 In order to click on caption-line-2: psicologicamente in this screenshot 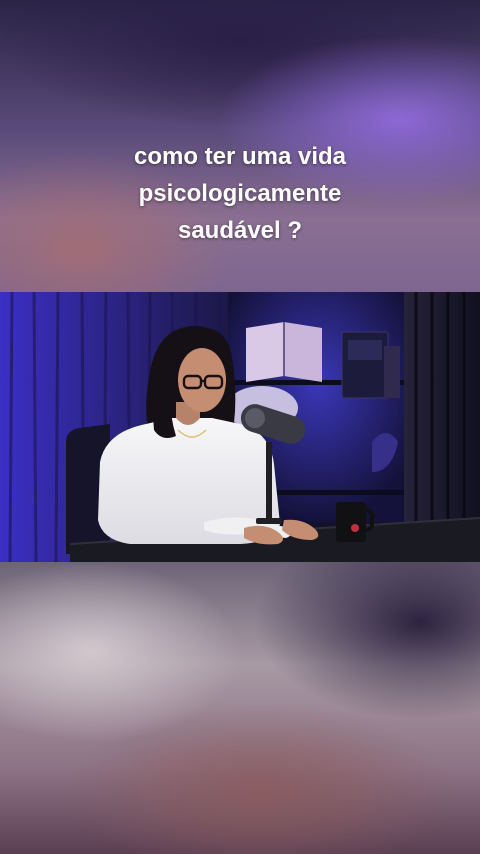, I will do `click(240, 193)`.